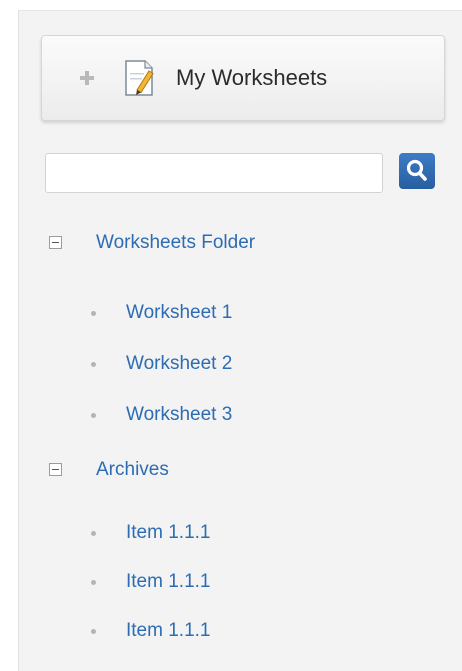 This screenshot has height=671, width=462. Describe the element at coordinates (179, 363) in the screenshot. I see `tree-item-label: Worksheet 2` at that location.